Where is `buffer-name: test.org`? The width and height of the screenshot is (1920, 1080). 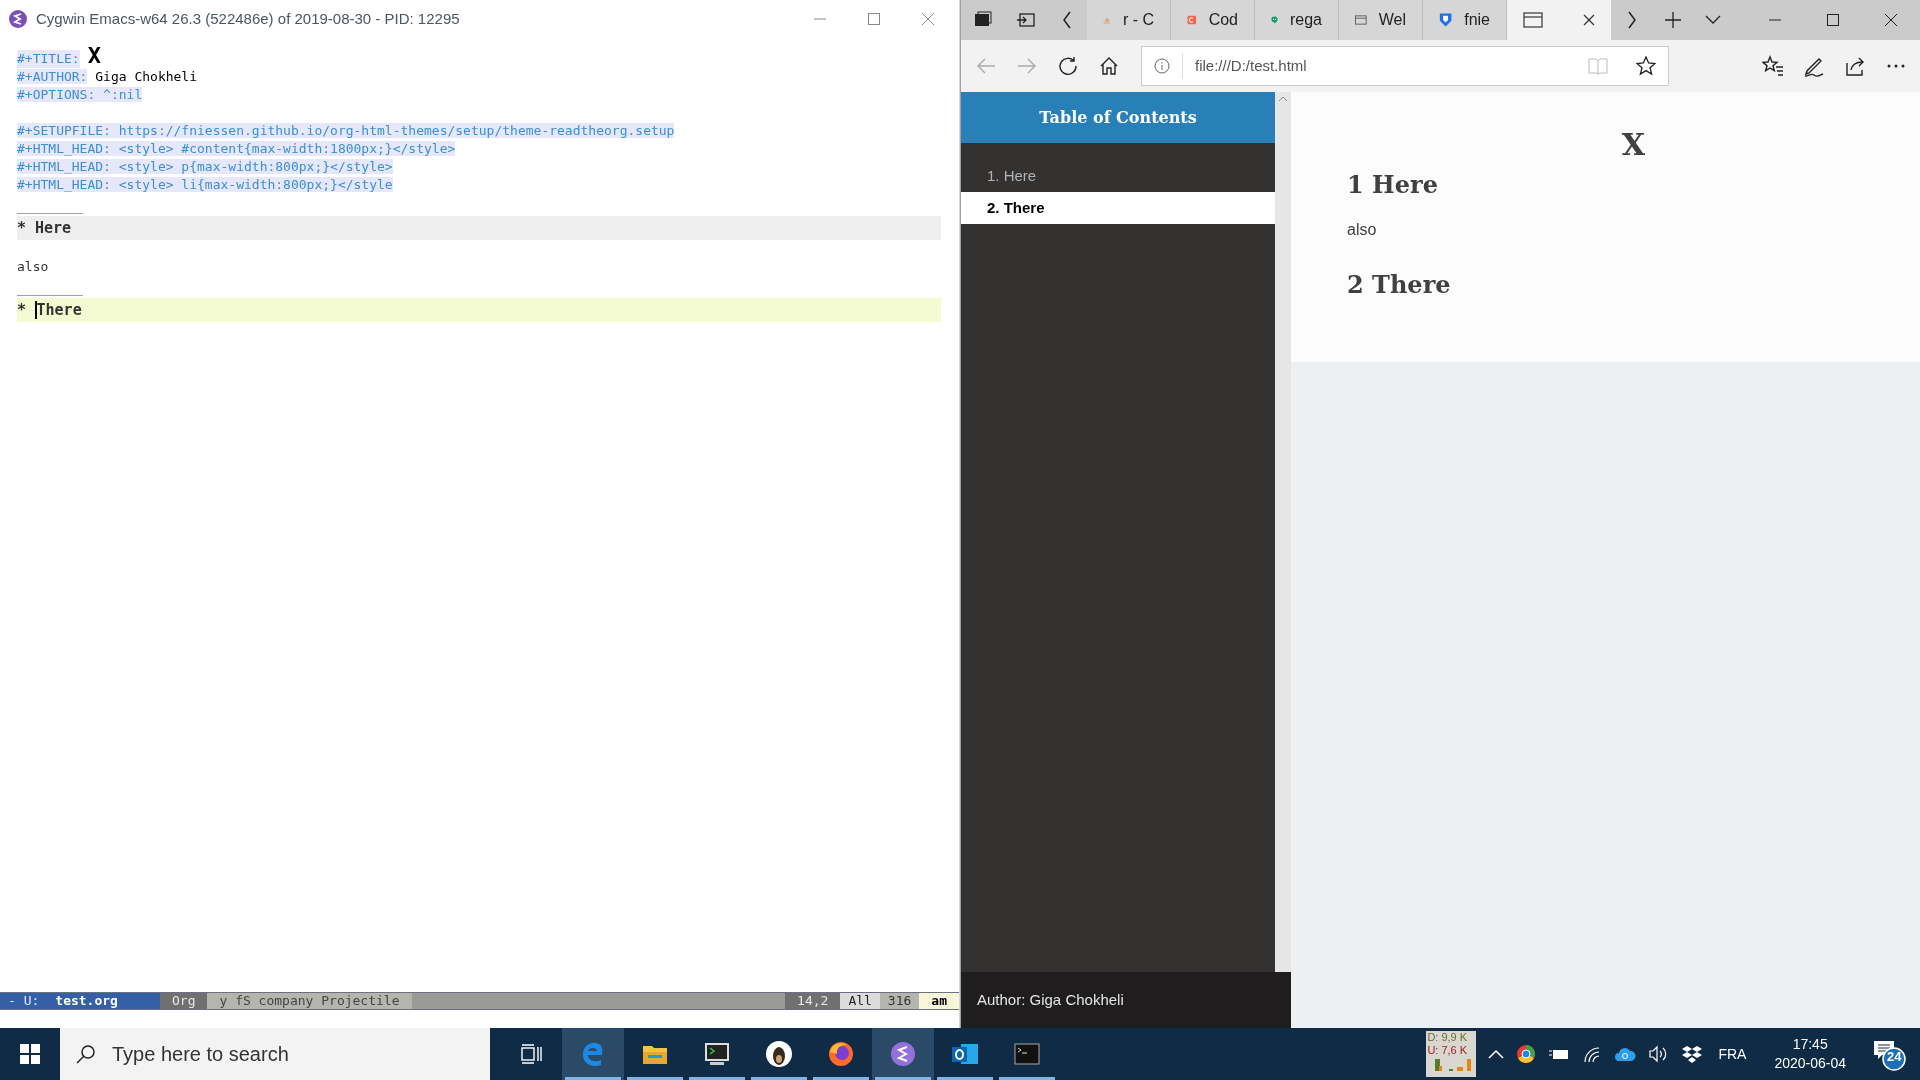
buffer-name: test.org is located at coordinates (86, 1001).